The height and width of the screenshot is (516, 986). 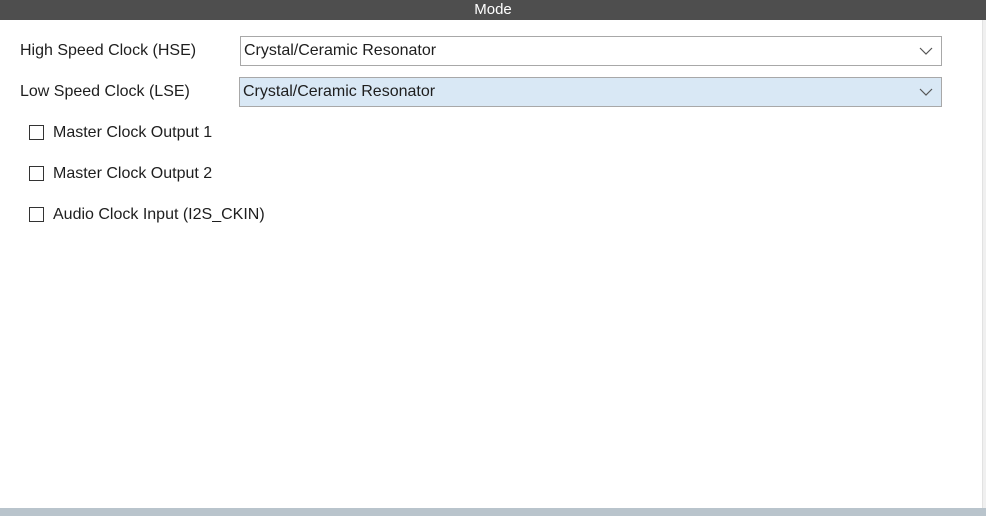 I want to click on audio-clock-input-checkbox, so click(x=36, y=214).